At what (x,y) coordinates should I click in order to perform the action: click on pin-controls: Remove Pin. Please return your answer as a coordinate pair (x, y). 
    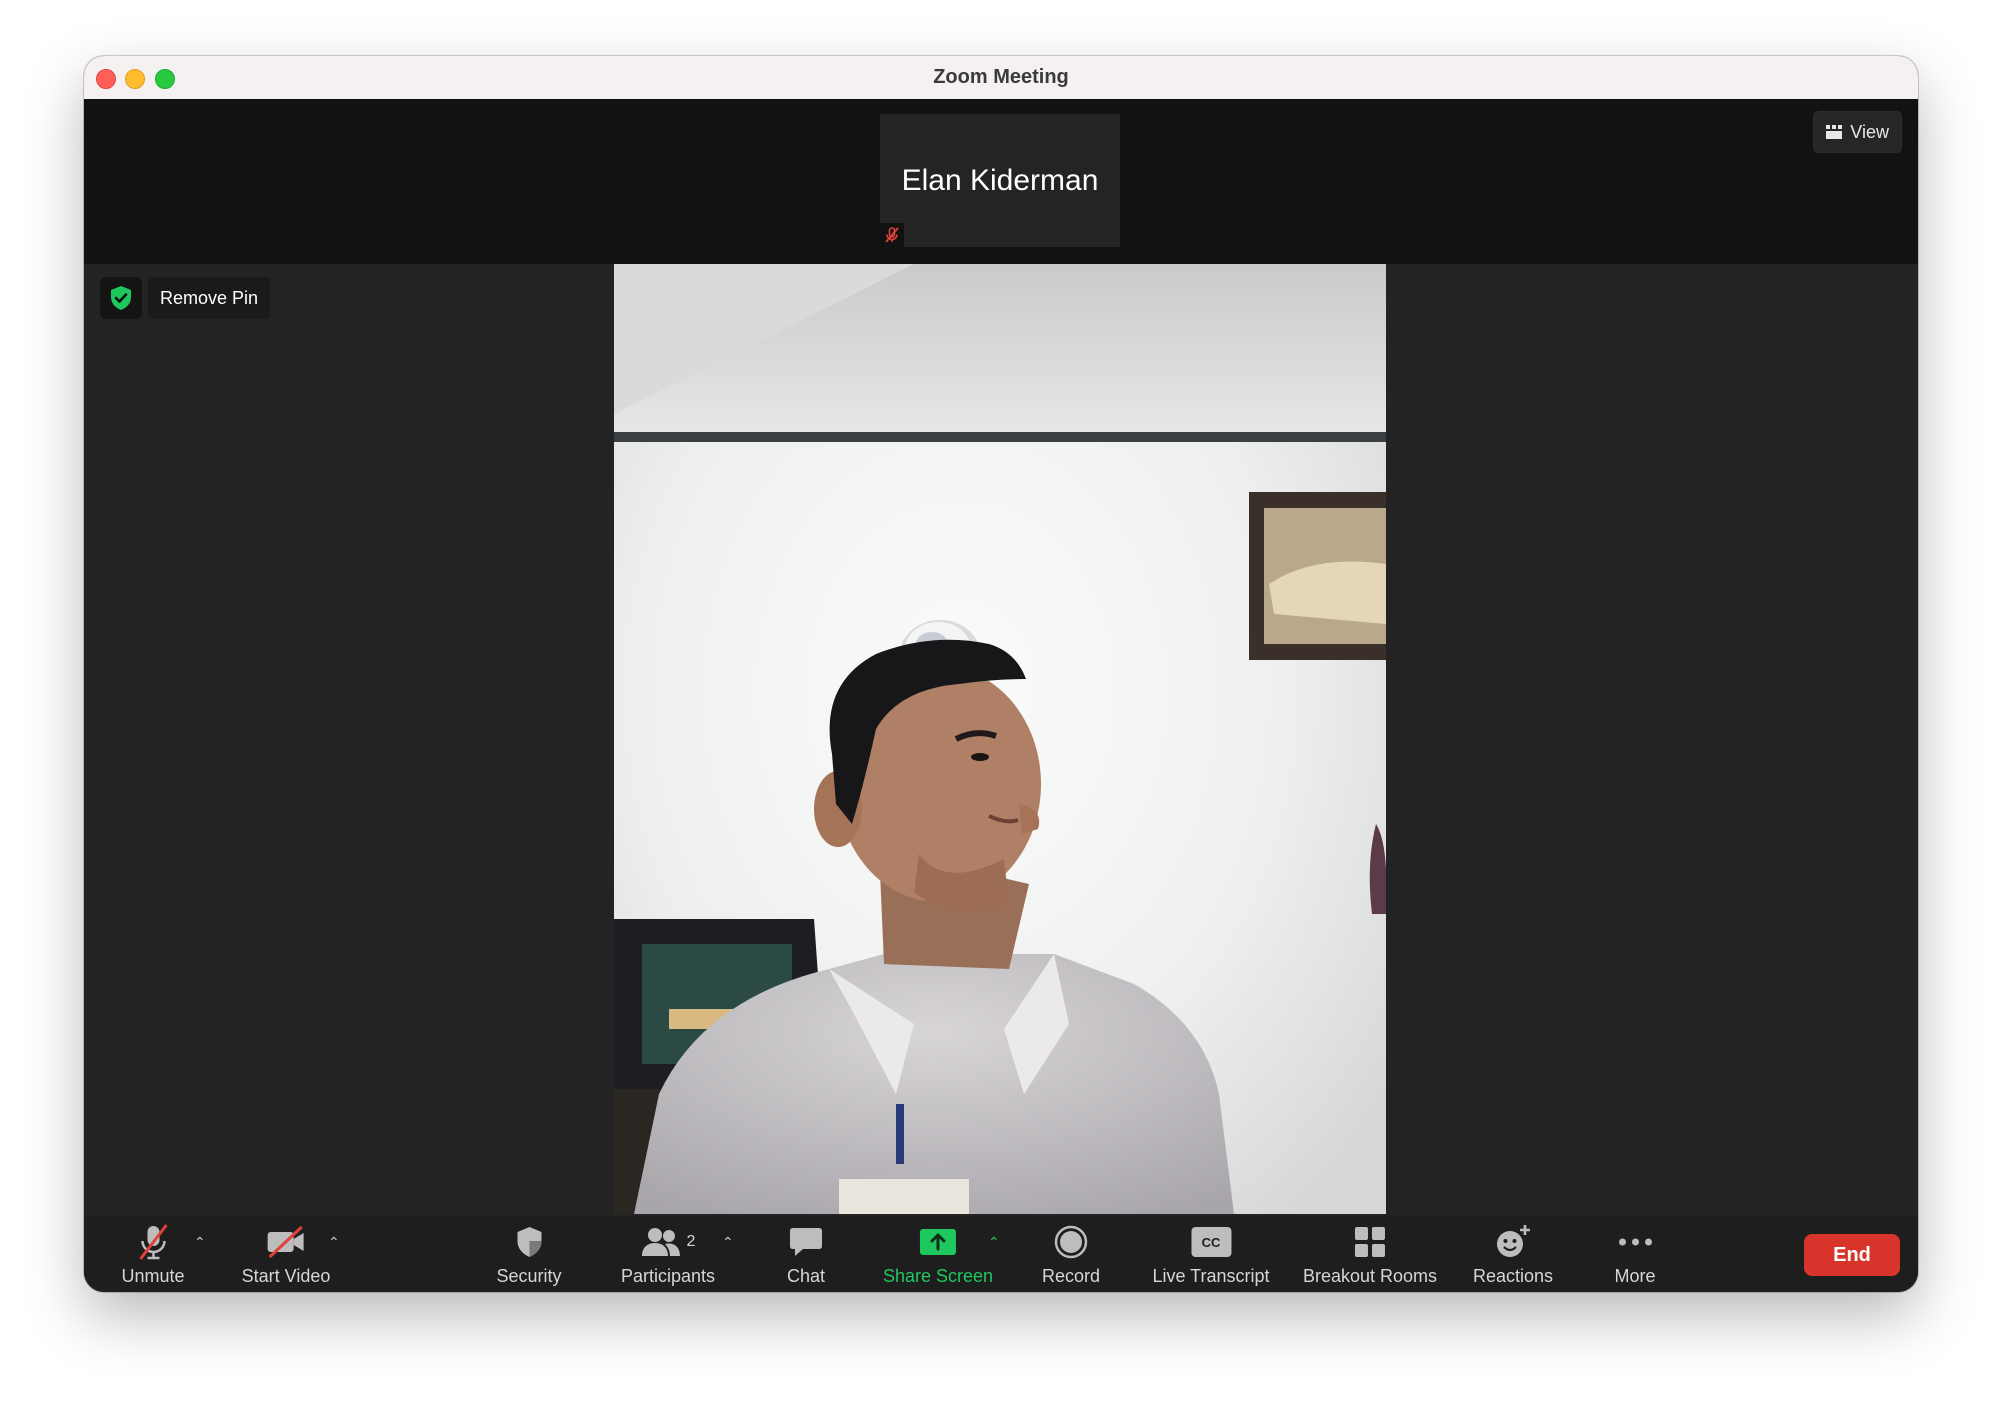
    Looking at the image, I should click on (185, 298).